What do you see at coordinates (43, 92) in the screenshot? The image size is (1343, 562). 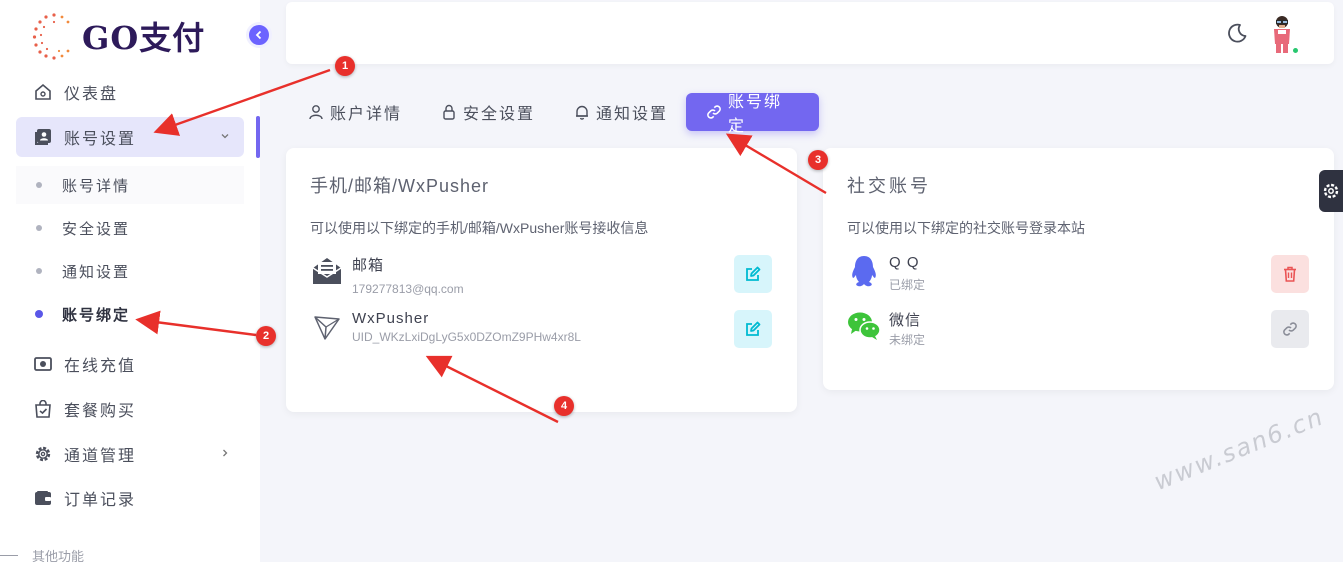 I see `home-icon` at bounding box center [43, 92].